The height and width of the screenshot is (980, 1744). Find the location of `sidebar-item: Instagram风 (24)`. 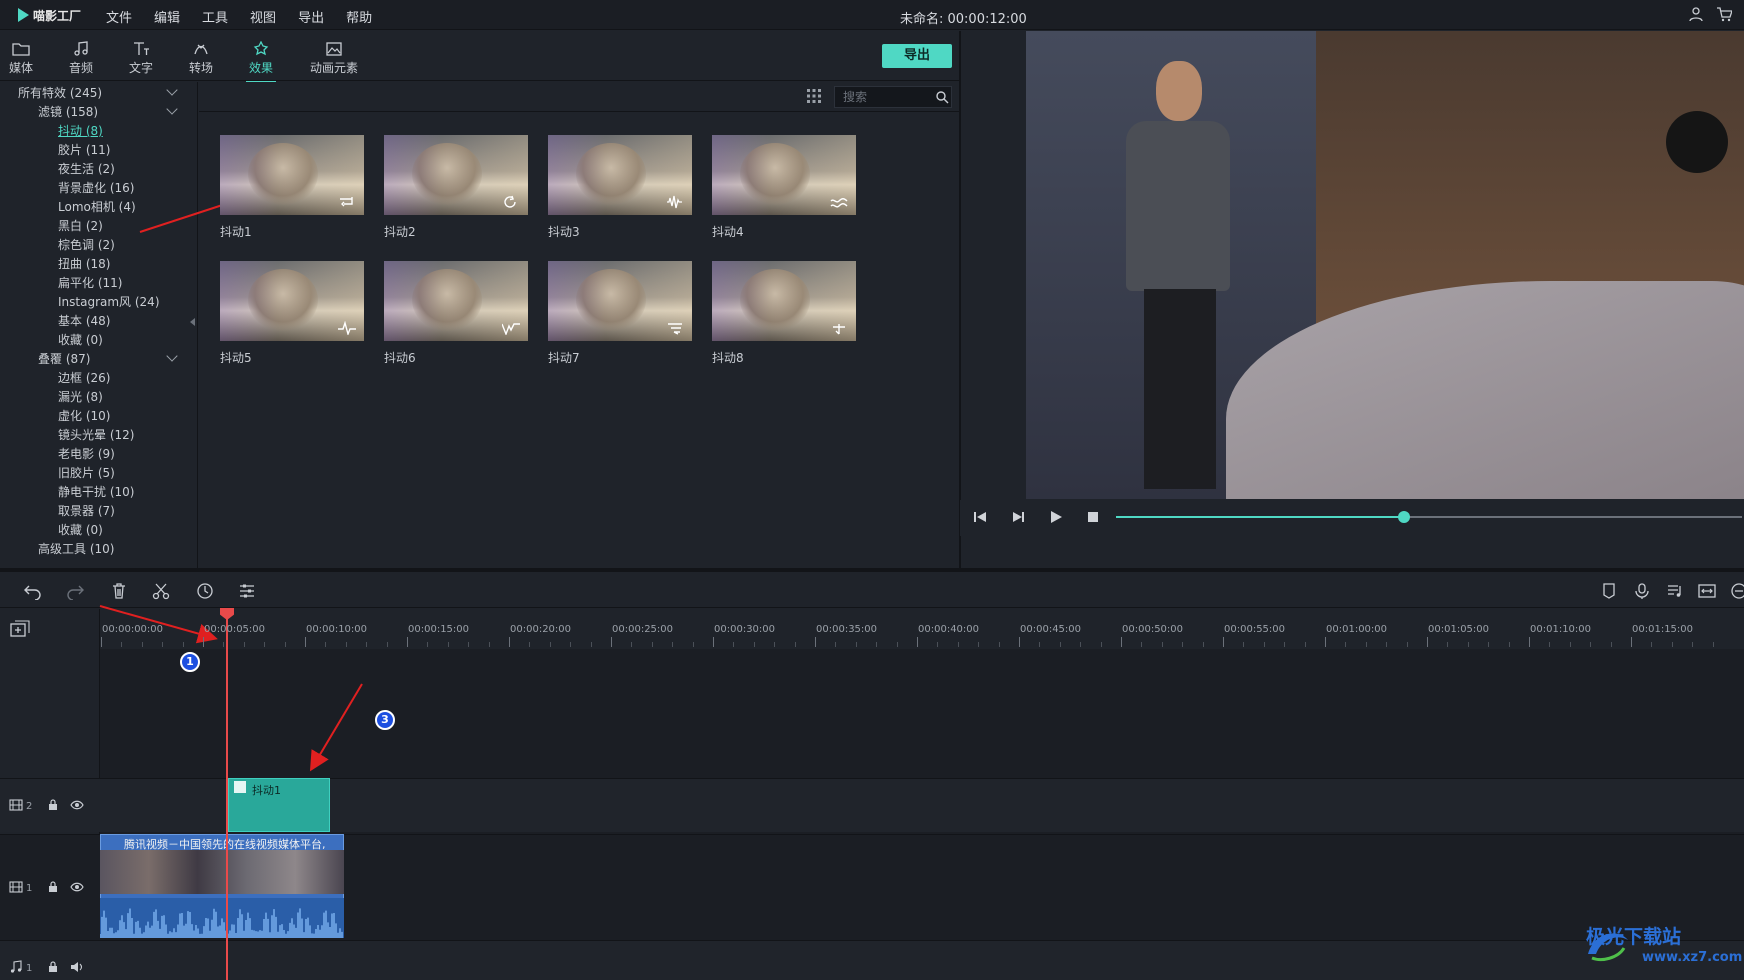

sidebar-item: Instagram风 (24) is located at coordinates (109, 301).